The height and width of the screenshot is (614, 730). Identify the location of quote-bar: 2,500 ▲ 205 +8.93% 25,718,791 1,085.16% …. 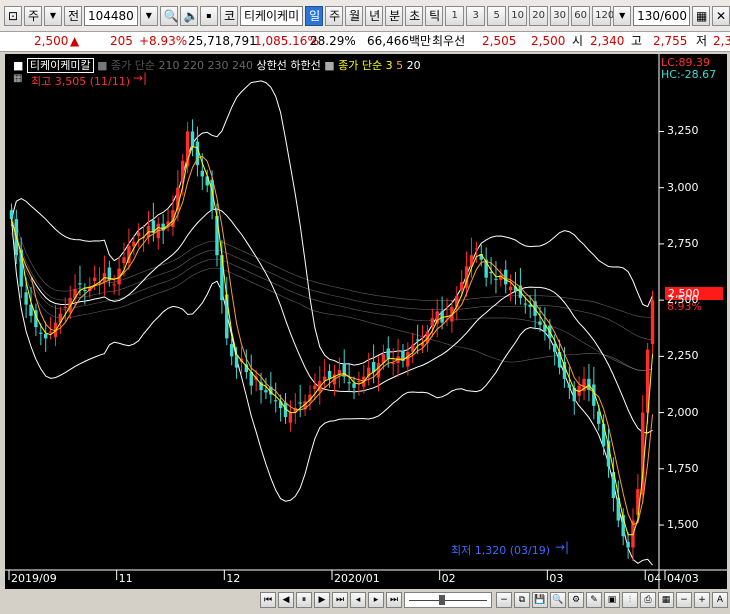
(365, 42).